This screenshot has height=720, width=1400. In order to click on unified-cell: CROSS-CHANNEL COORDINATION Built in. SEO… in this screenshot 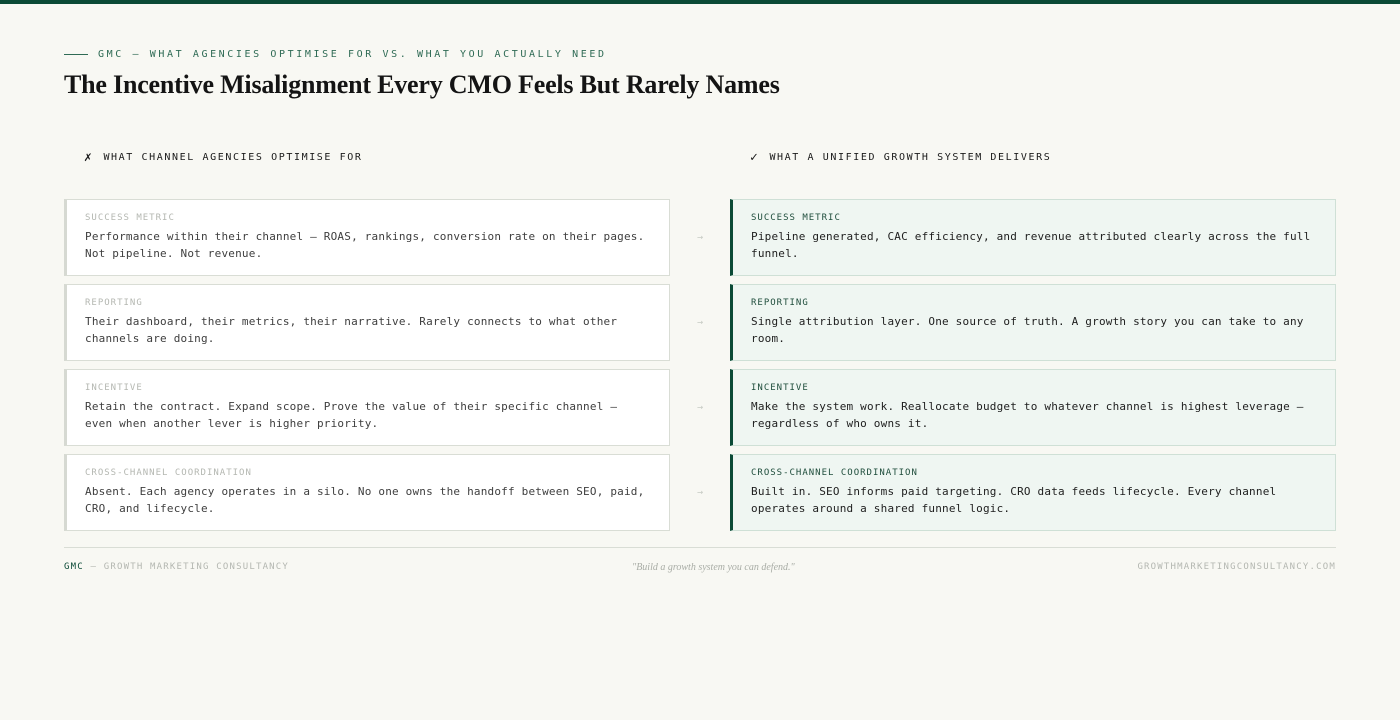, I will do `click(1033, 492)`.